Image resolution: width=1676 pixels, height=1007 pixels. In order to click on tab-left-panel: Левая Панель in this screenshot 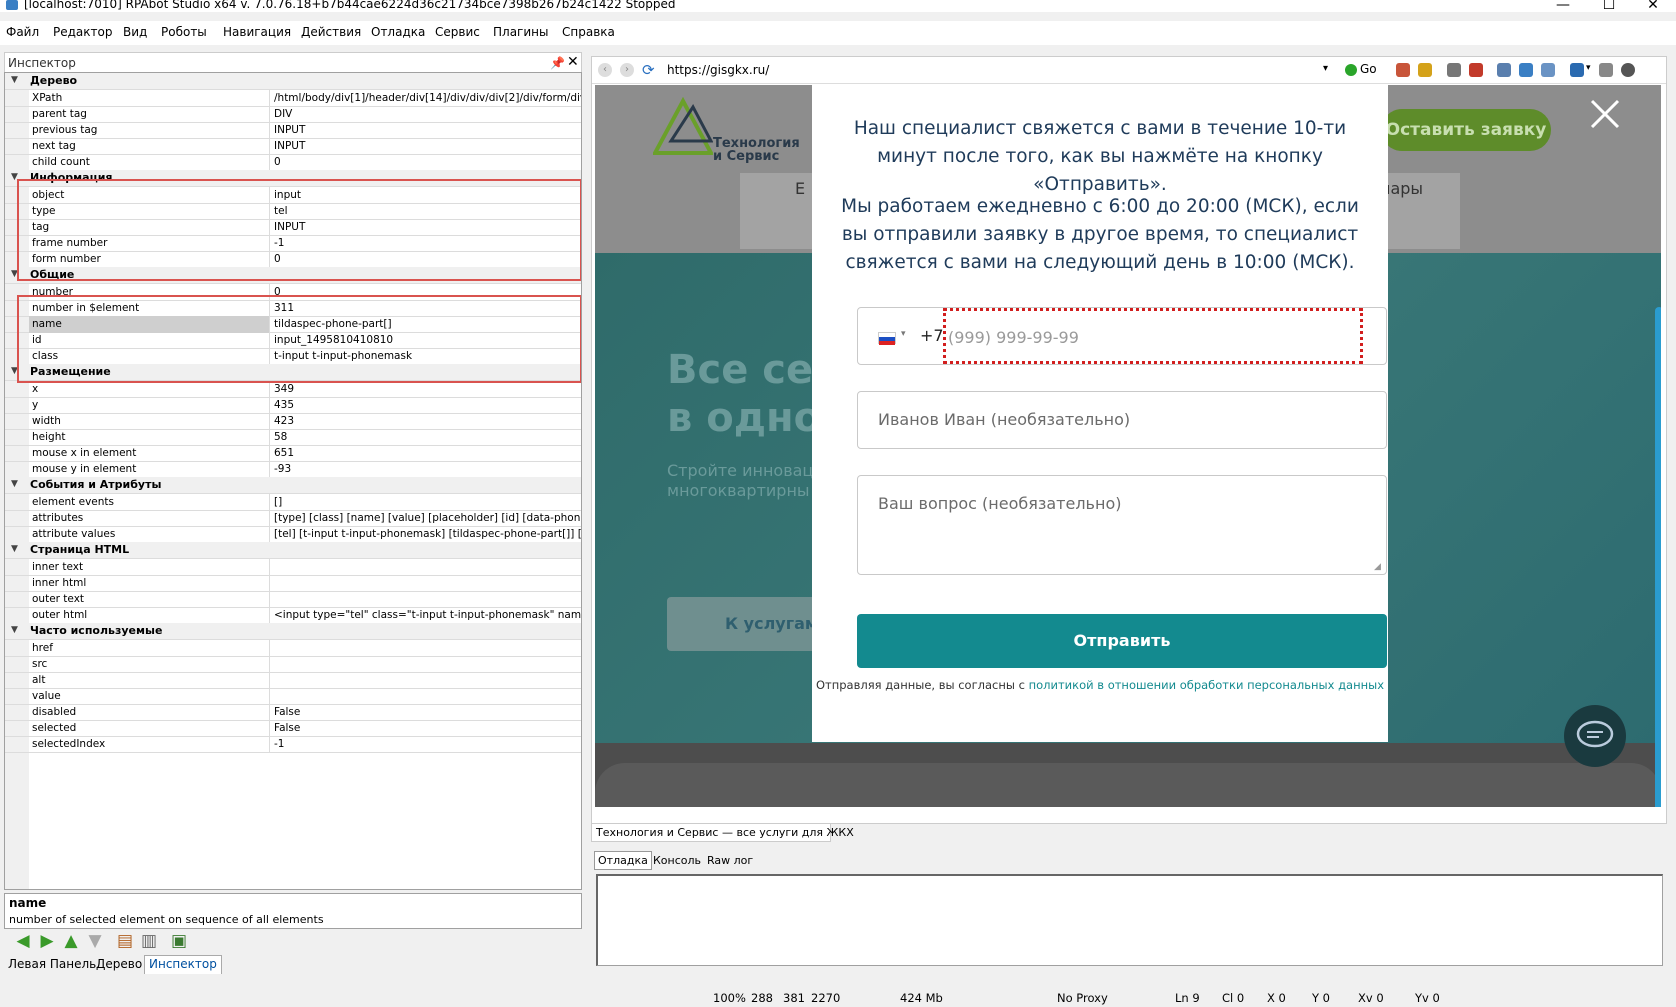, I will do `click(52, 964)`.